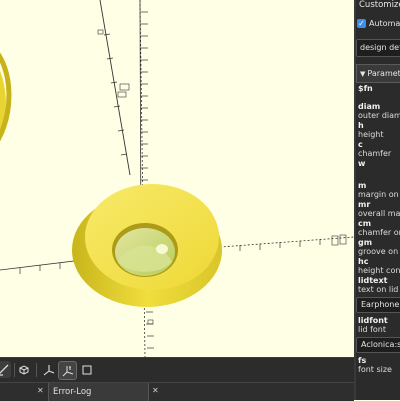 The image size is (400, 401). Describe the element at coordinates (369, 106) in the screenshot. I see `param-name: diam` at that location.